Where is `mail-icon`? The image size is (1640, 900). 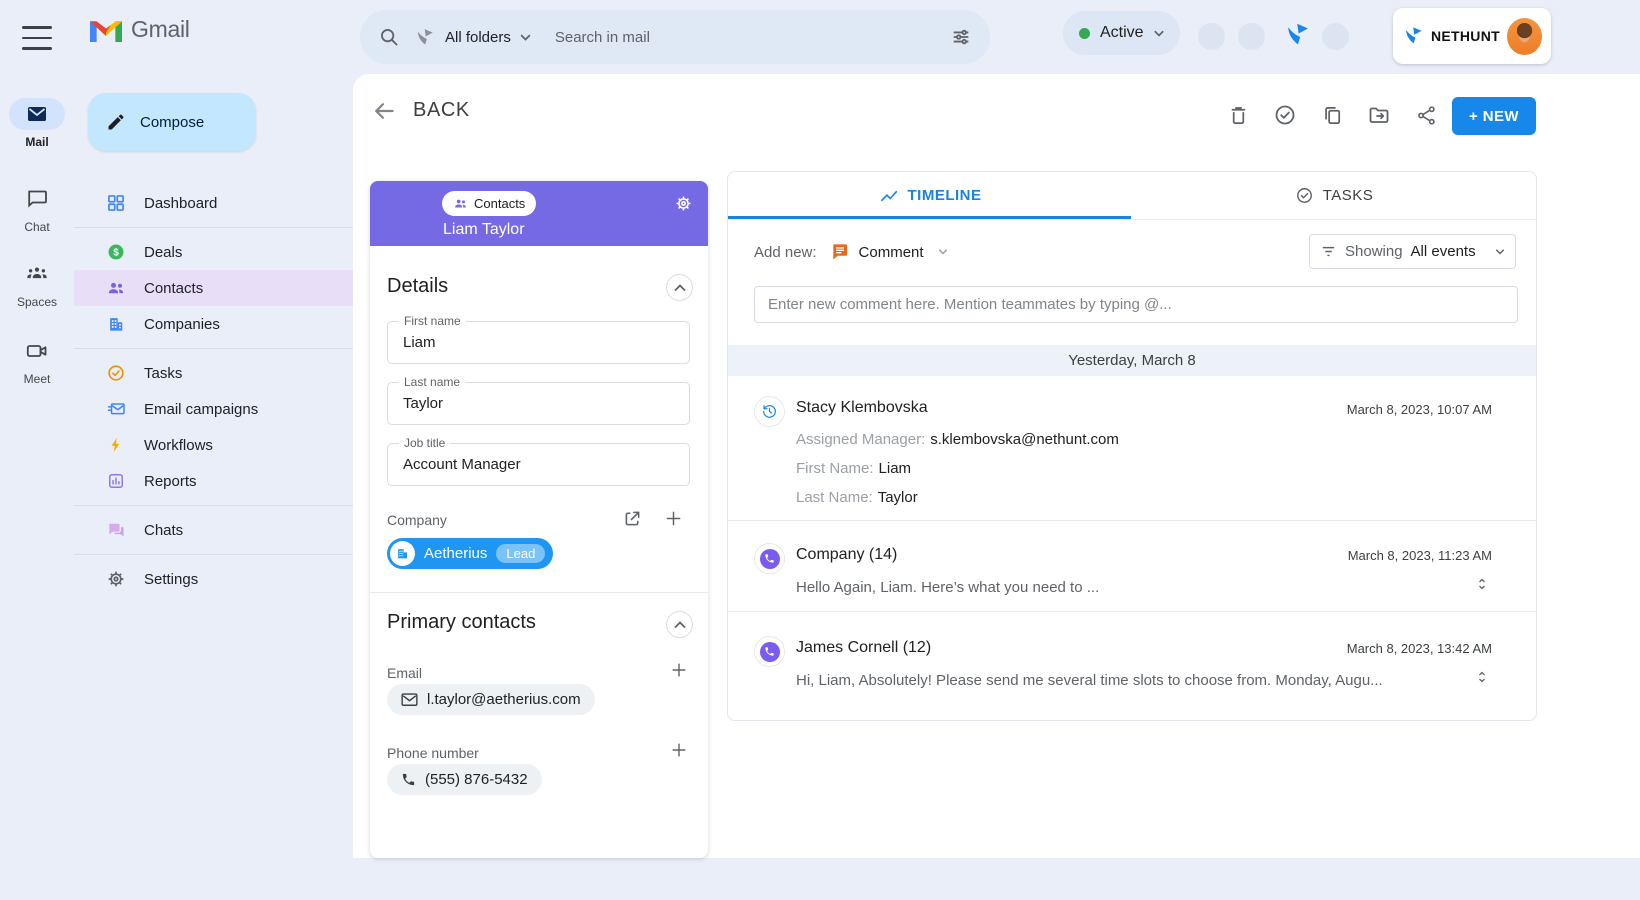
mail-icon is located at coordinates (37, 114).